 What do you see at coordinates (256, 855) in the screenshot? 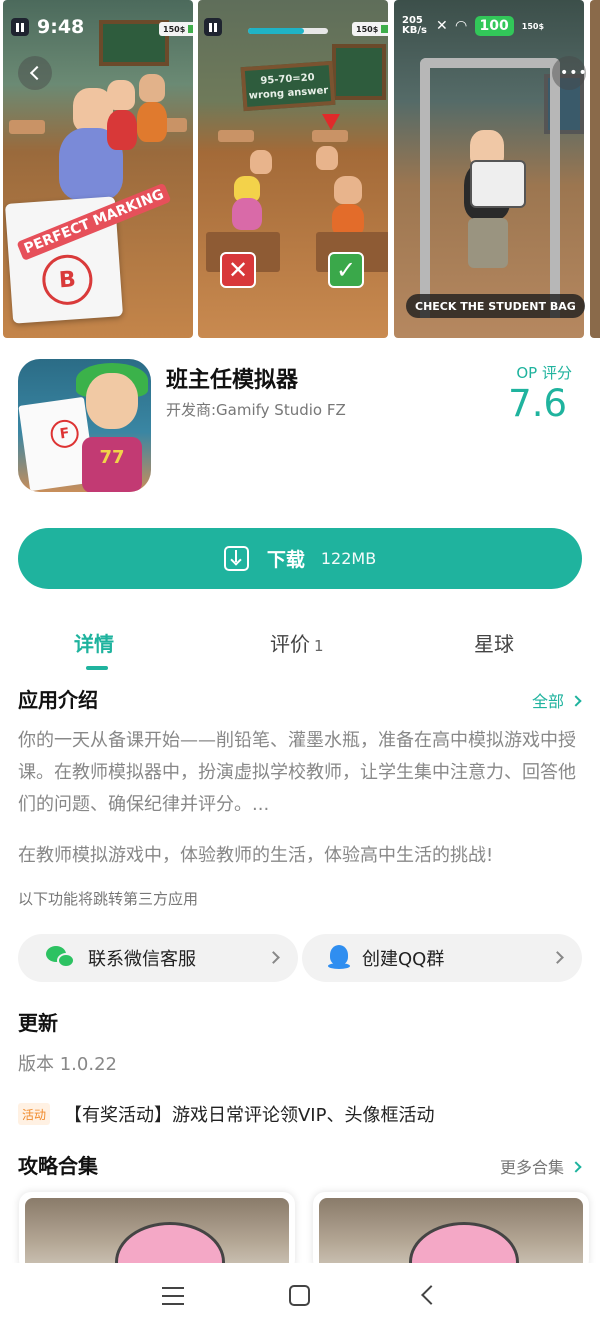
I see `intro-tagline: 在教师模拟游戏中，体验教师的生活，体验高中生活的挑战!` at bounding box center [256, 855].